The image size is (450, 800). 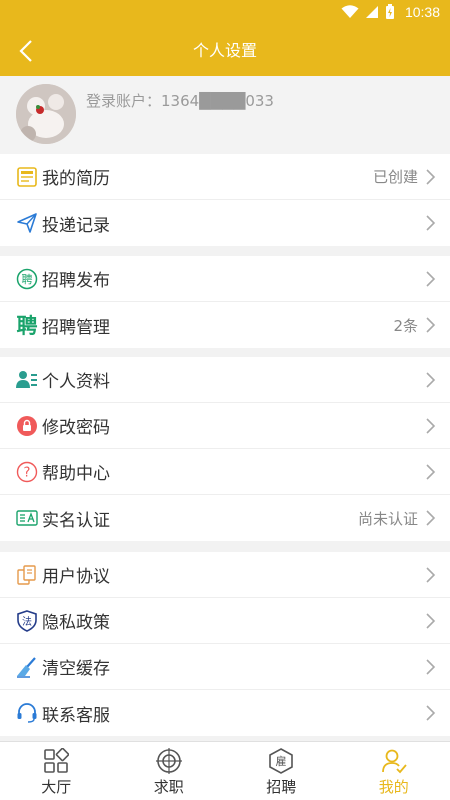 I want to click on resume-icon, so click(x=27, y=177).